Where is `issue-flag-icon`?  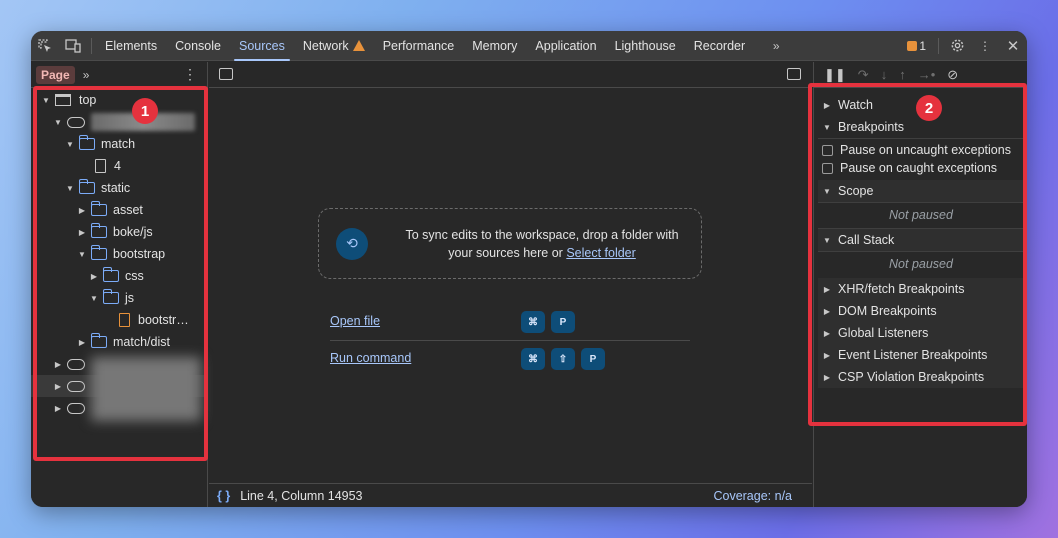
issue-flag-icon is located at coordinates (912, 45).